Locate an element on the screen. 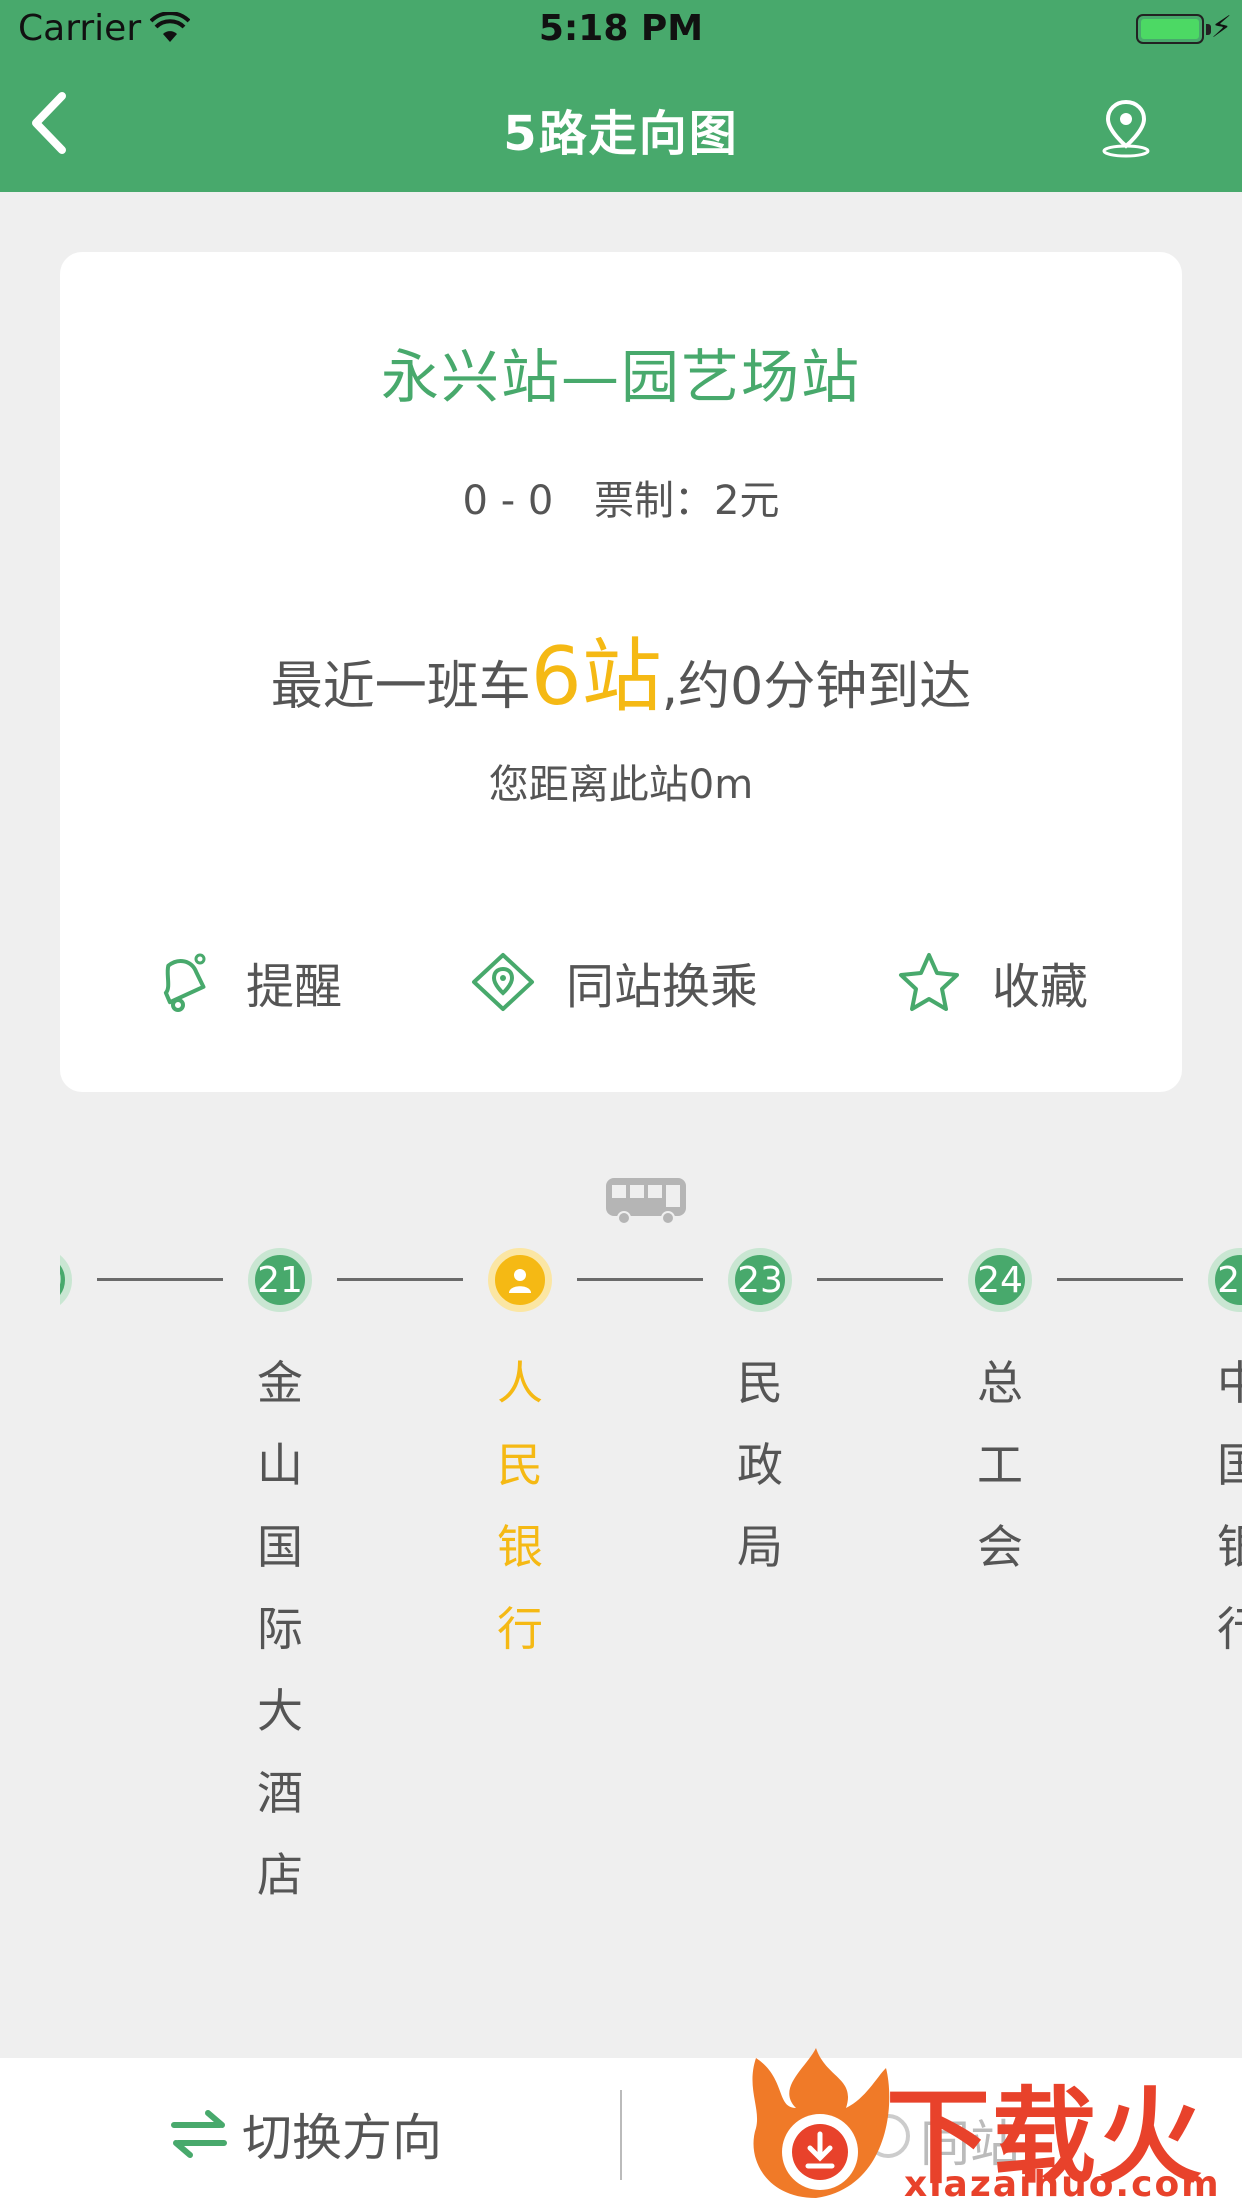 The width and height of the screenshot is (1242, 2208). distance-label: 您距离此站0m is located at coordinates (621, 785).